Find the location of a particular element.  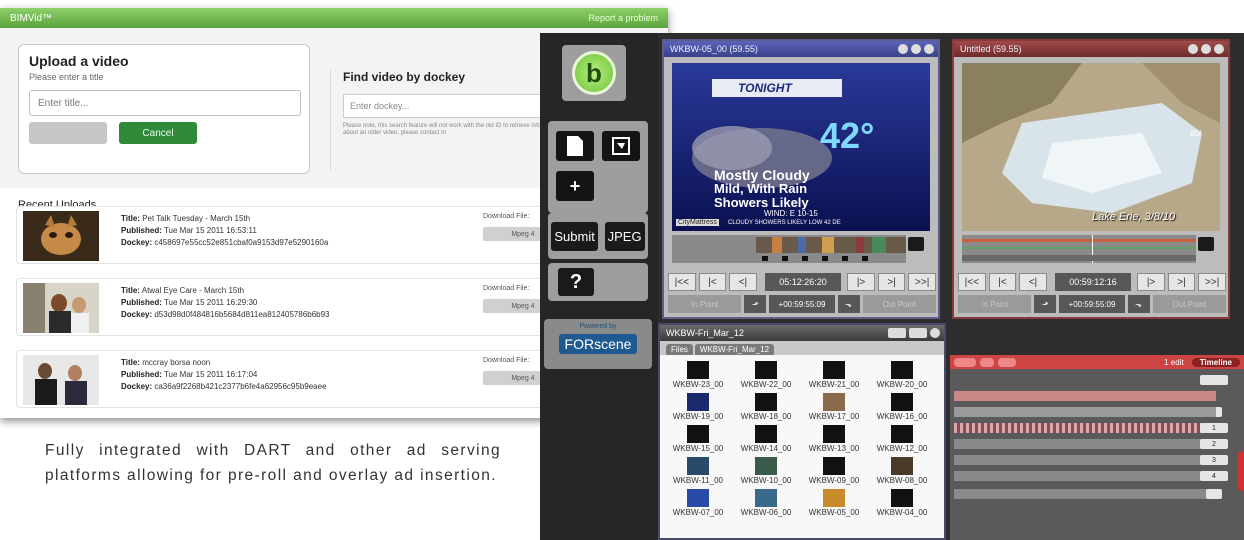

timeline-button: Timeline is located at coordinates (1215, 362).